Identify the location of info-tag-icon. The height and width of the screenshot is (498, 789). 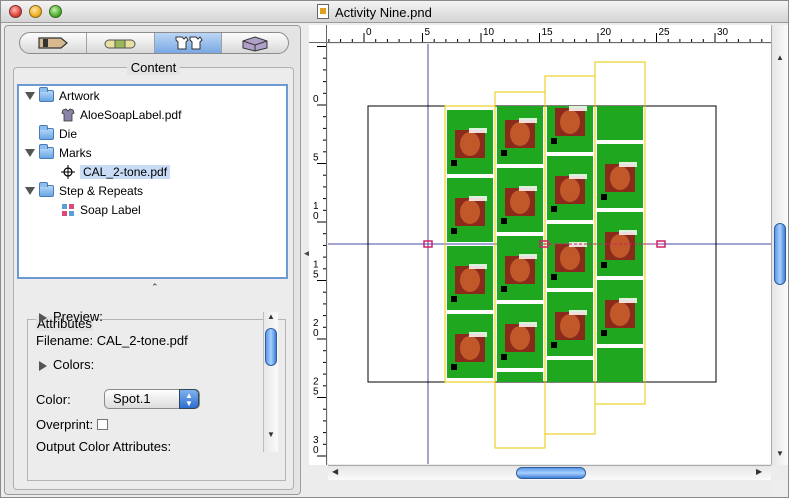
(53, 43).